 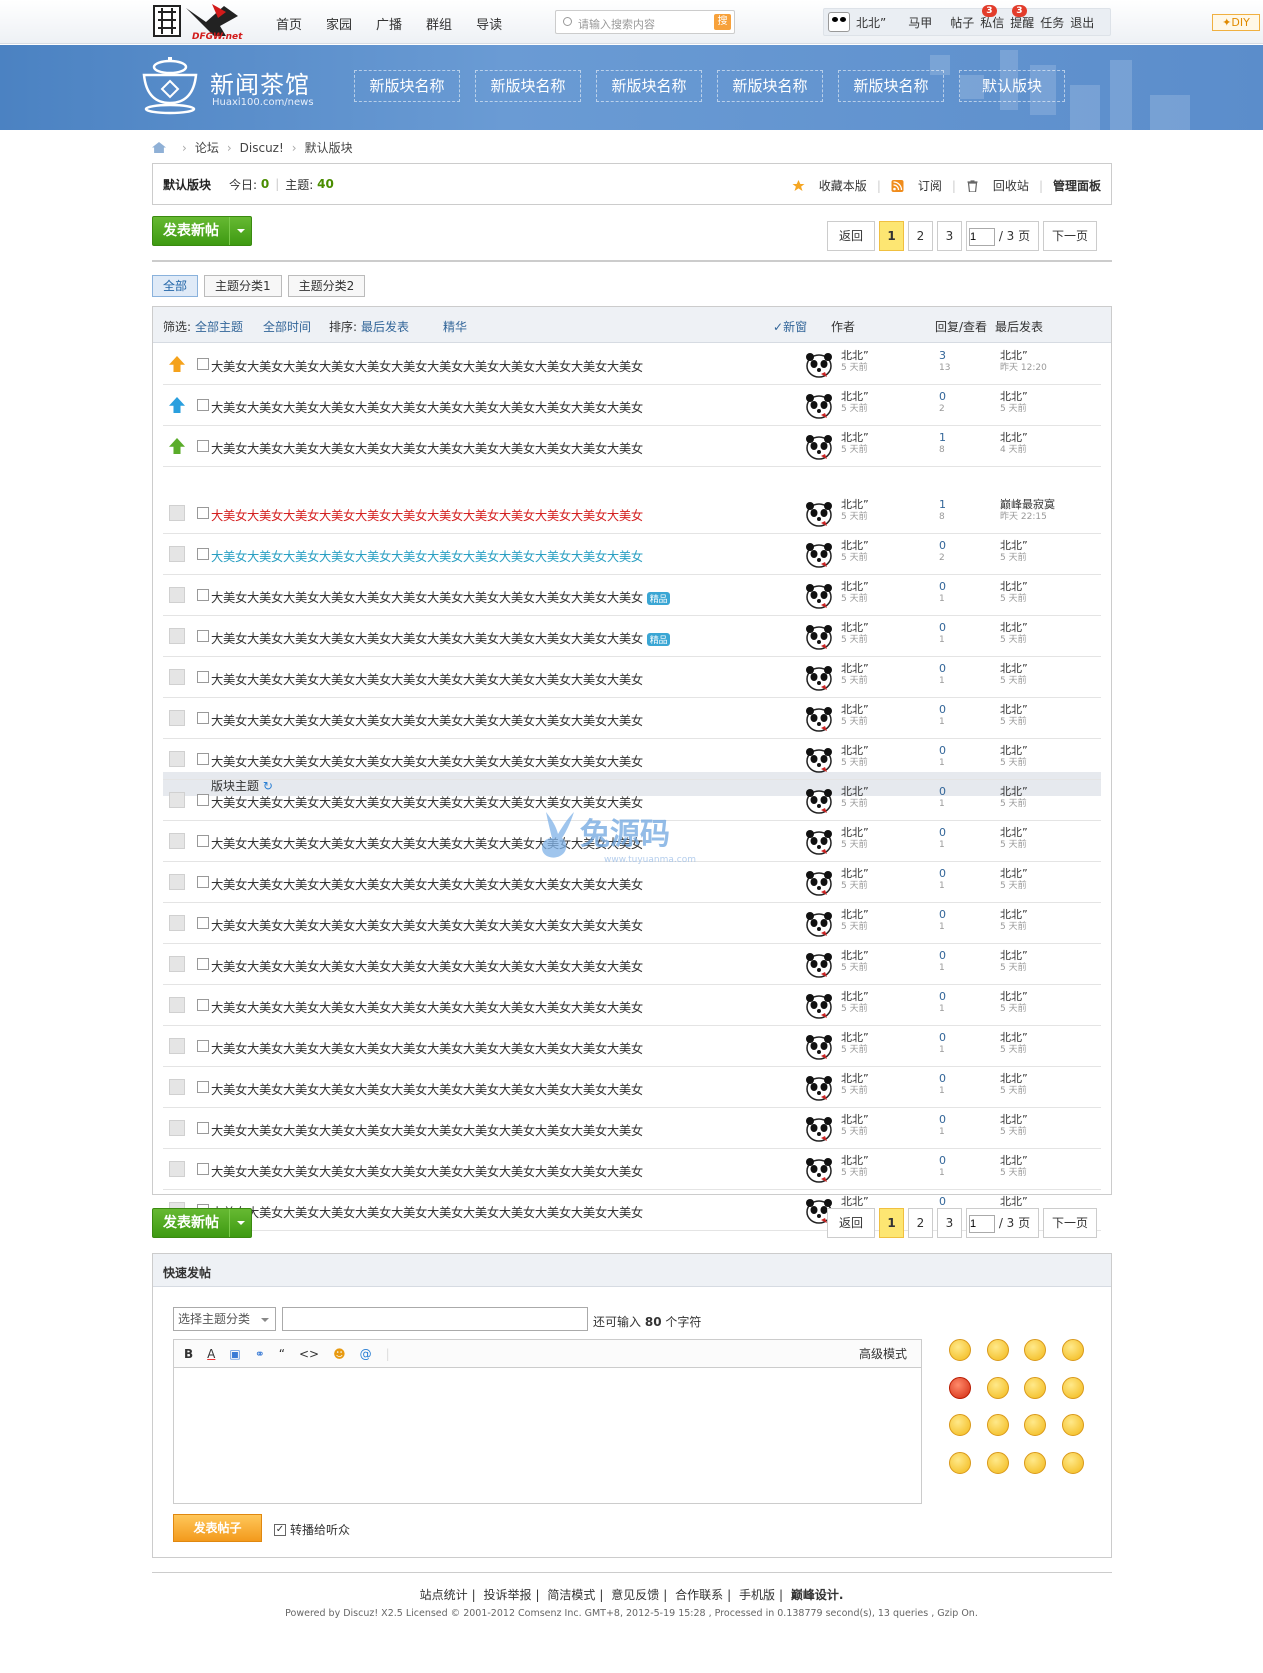 I want to click on breadcrumb-forum: 论坛, so click(x=207, y=147).